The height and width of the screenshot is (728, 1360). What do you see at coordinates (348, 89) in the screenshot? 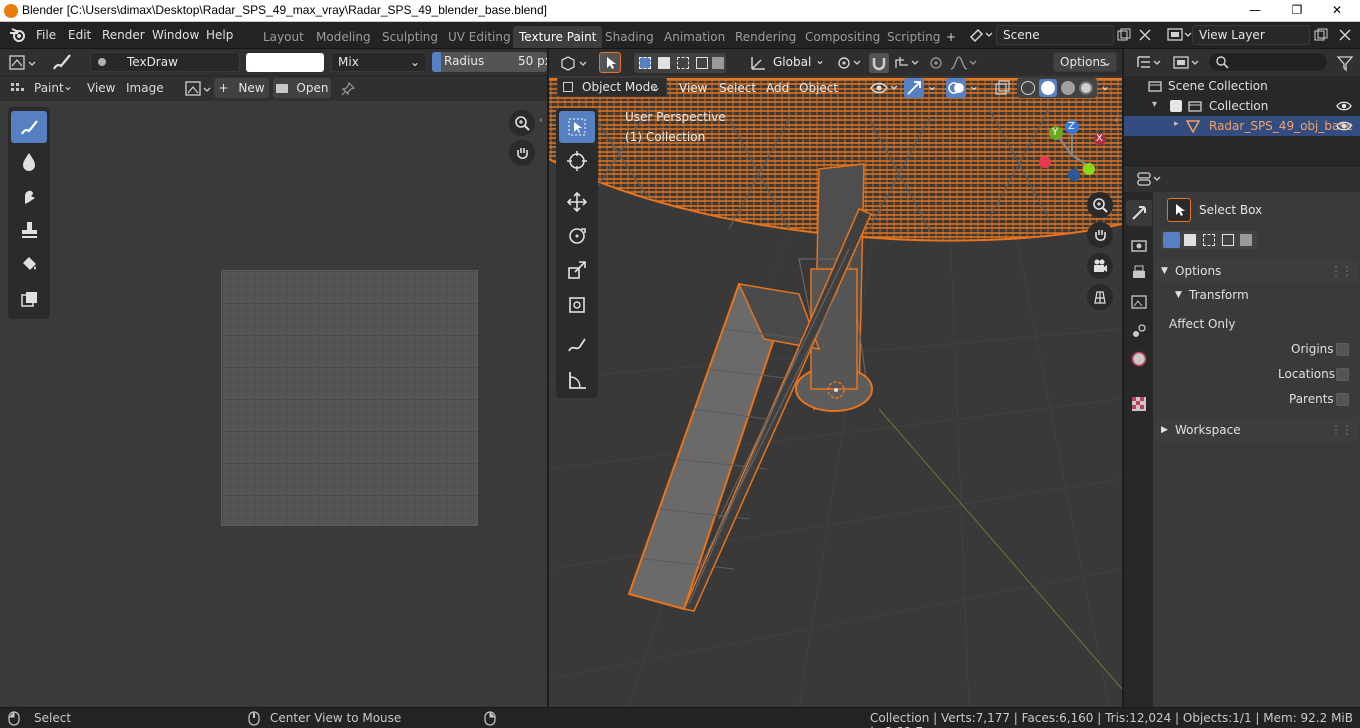
I see `pin-icon` at bounding box center [348, 89].